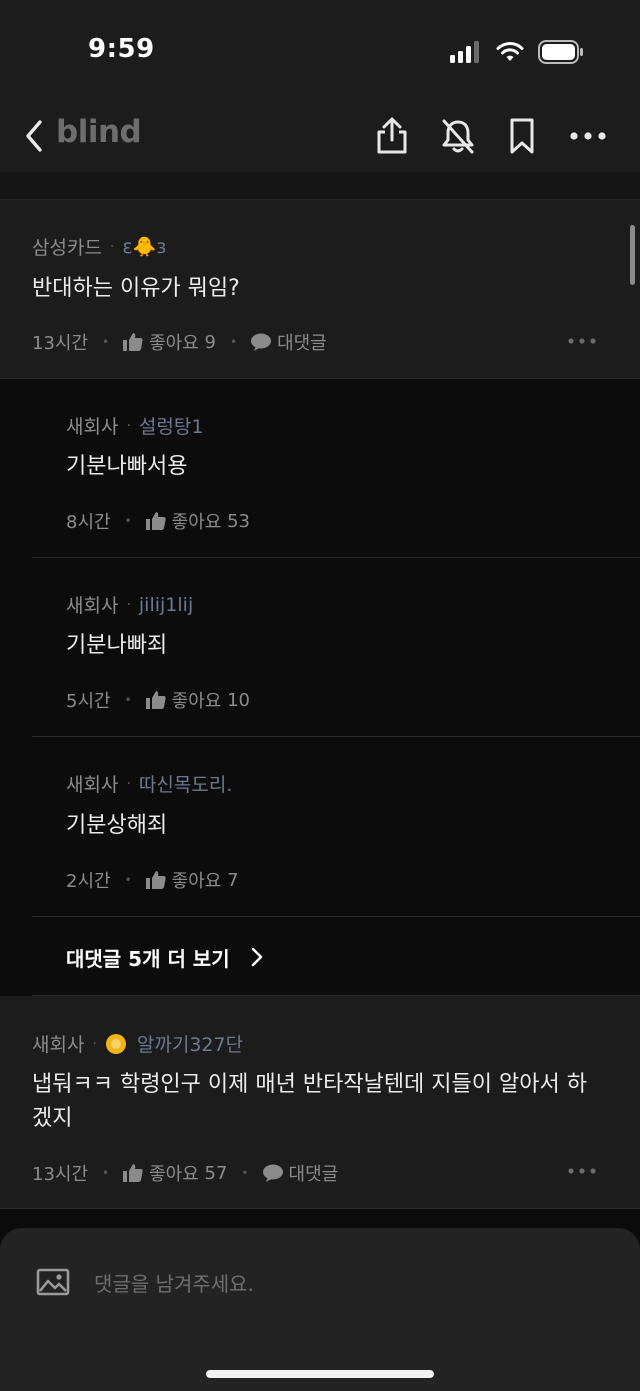  What do you see at coordinates (464, 52) in the screenshot?
I see `cellular-signal-icon` at bounding box center [464, 52].